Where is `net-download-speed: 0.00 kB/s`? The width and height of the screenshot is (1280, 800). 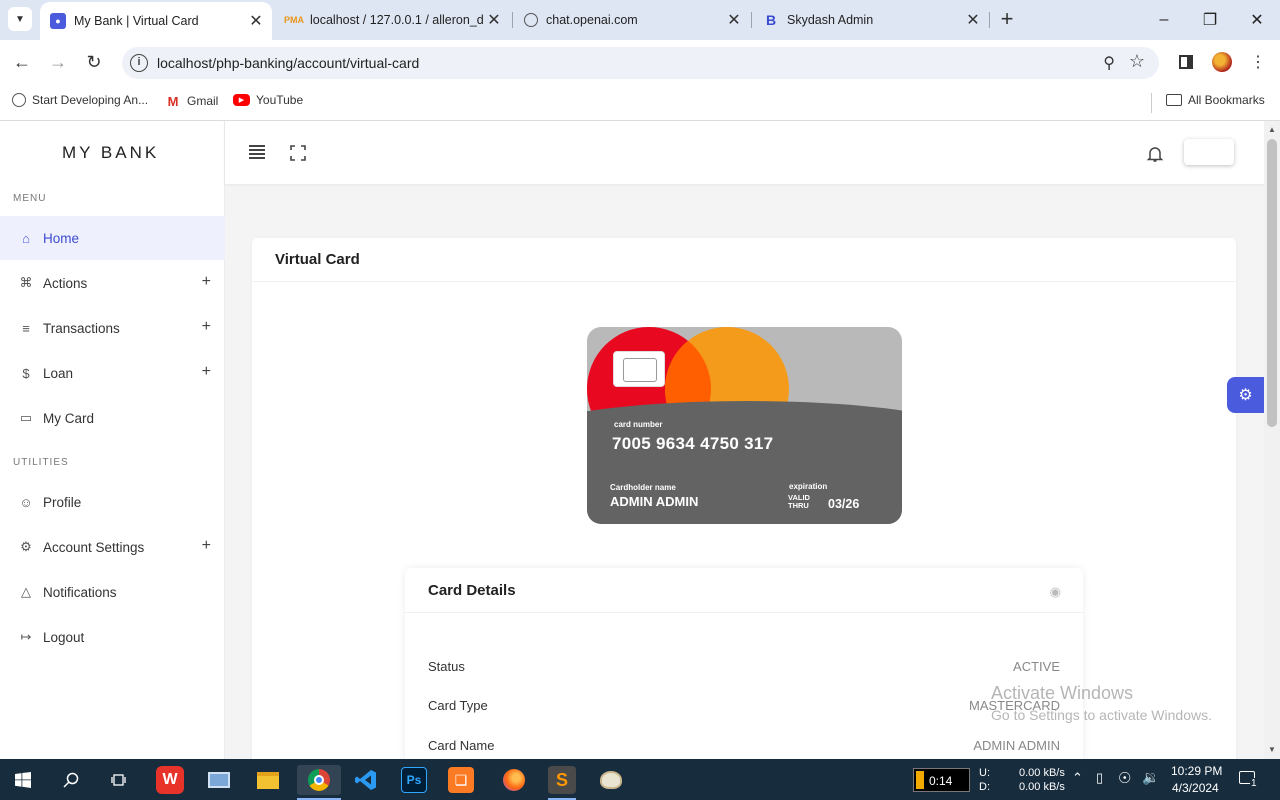 net-download-speed: 0.00 kB/s is located at coordinates (1042, 787).